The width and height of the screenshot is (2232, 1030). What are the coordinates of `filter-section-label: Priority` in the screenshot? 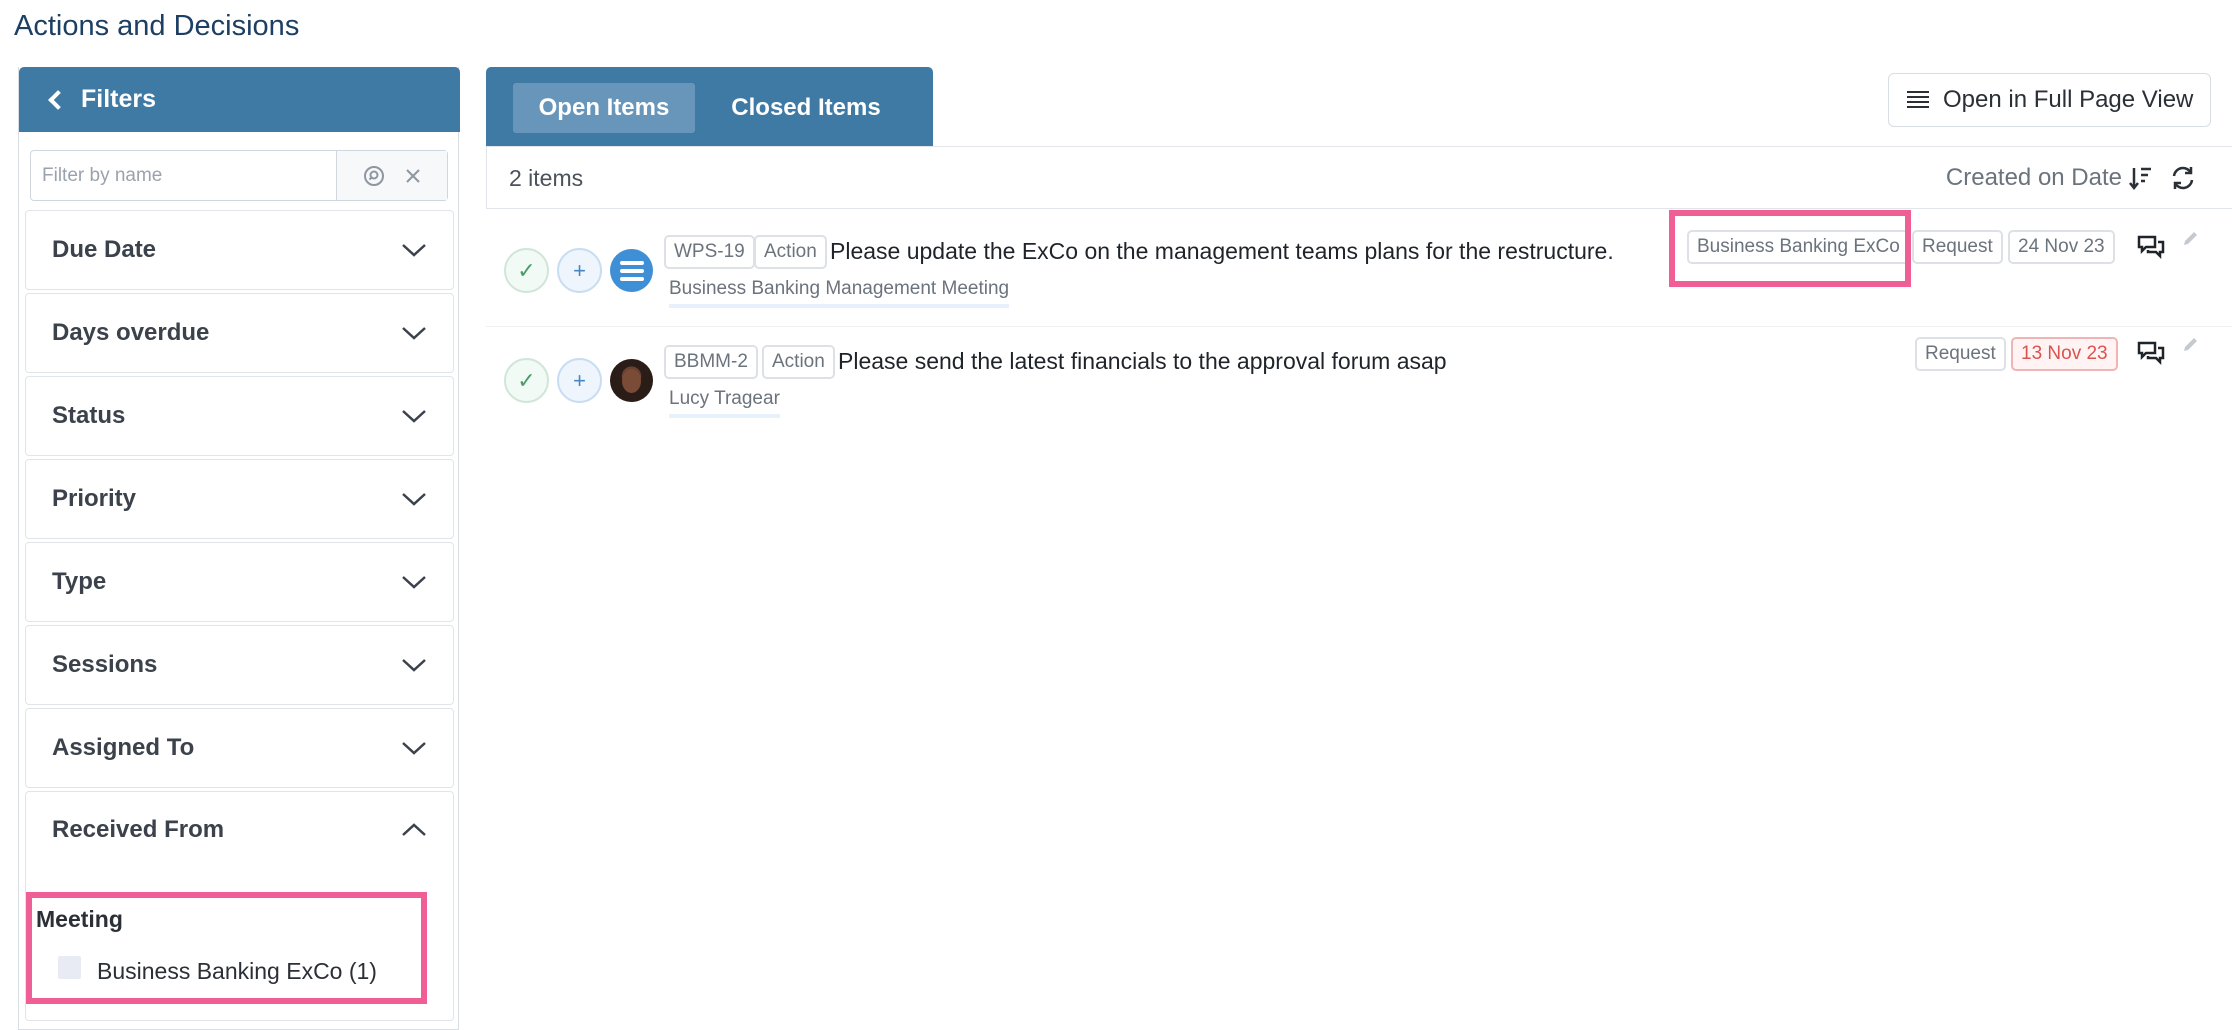 It's located at (94, 498).